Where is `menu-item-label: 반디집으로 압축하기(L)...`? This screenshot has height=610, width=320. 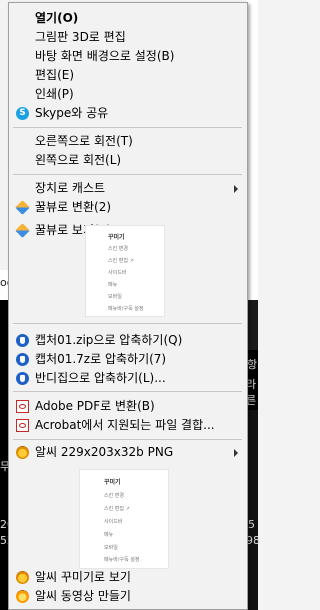 menu-item-label: 반디집으로 압축하기(L)... is located at coordinates (100, 378).